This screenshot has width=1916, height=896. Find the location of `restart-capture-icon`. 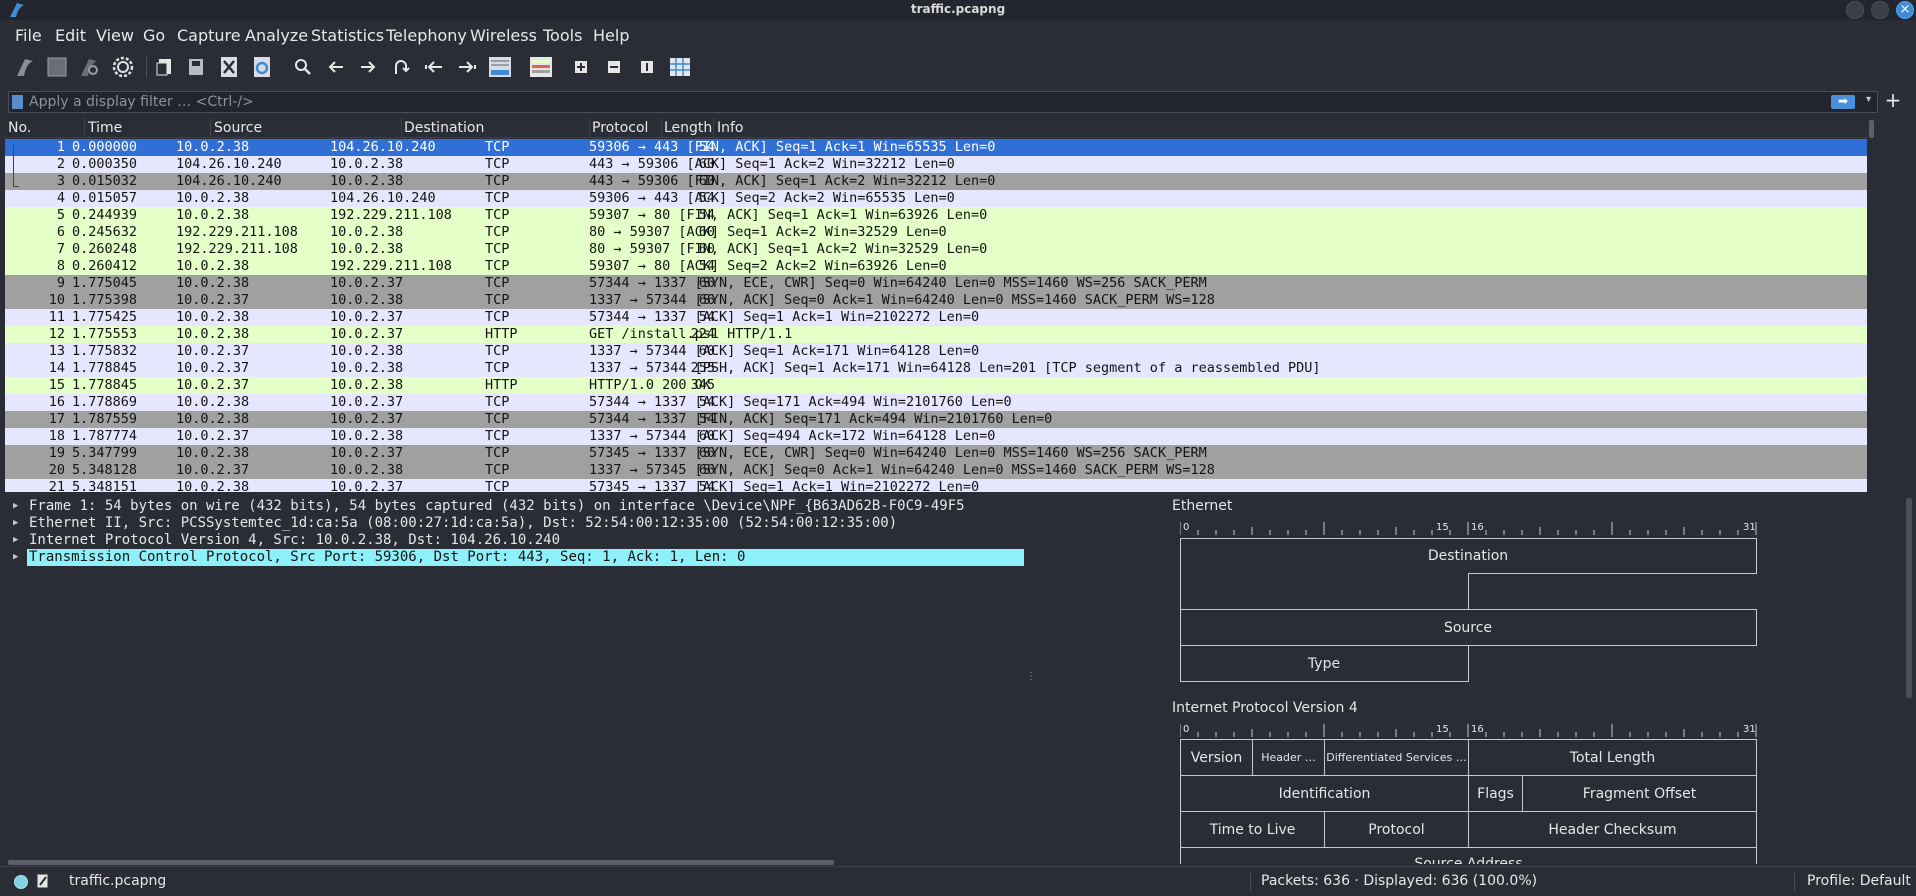

restart-capture-icon is located at coordinates (89, 67).